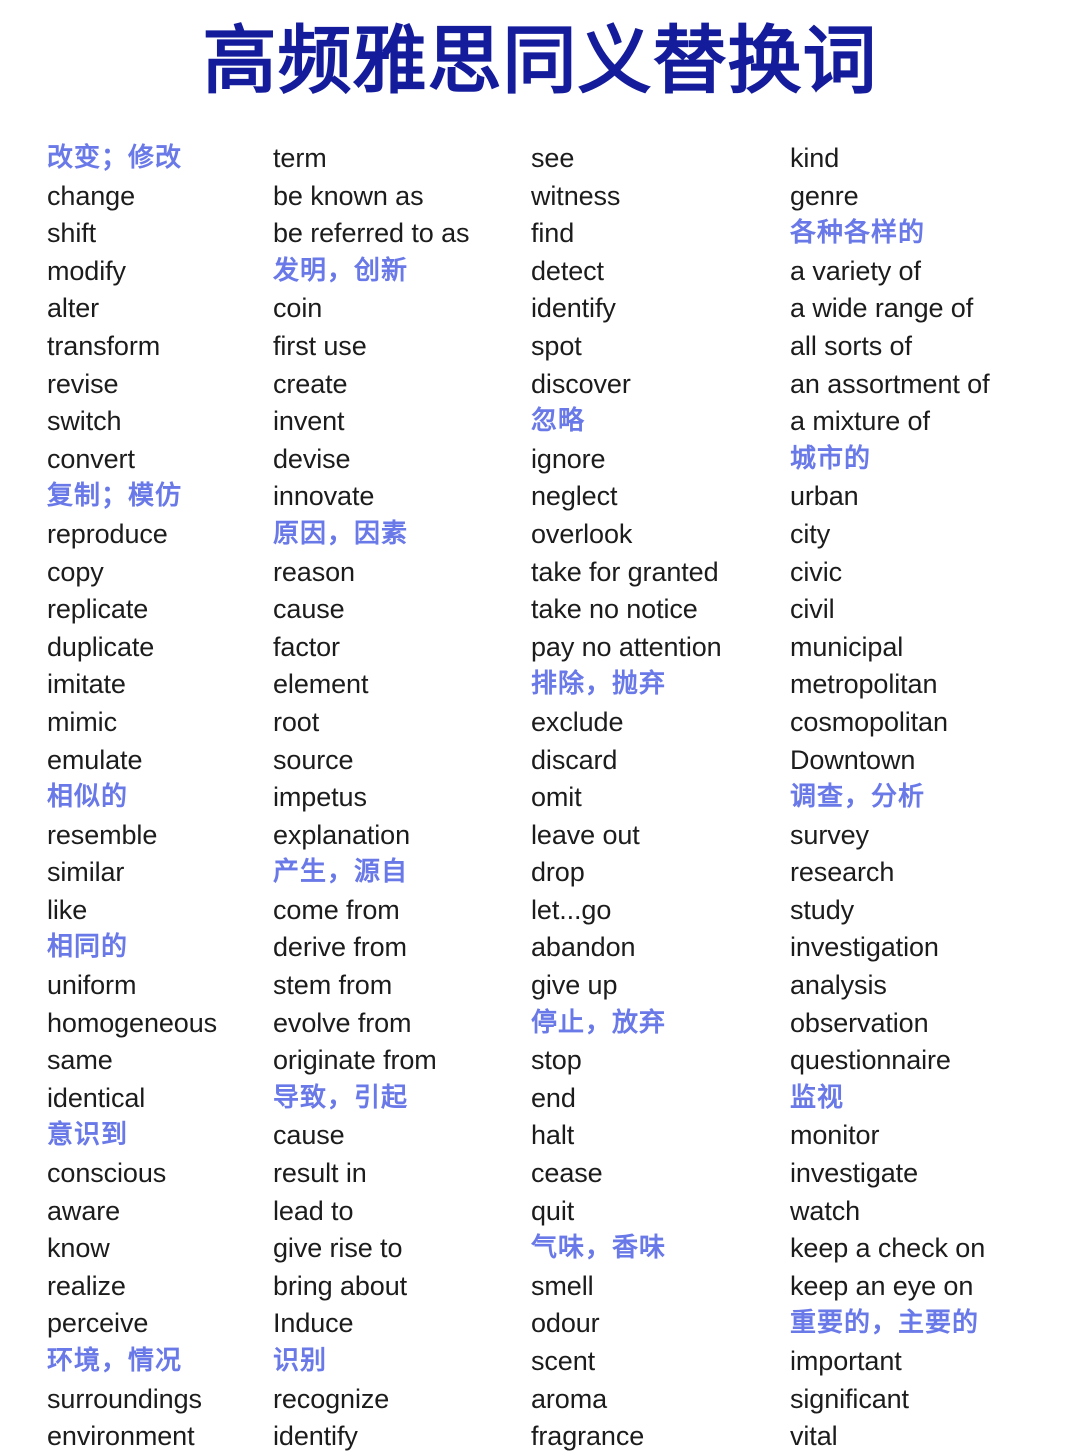 The width and height of the screenshot is (1080, 1456). I want to click on word-item: halt, so click(553, 1135).